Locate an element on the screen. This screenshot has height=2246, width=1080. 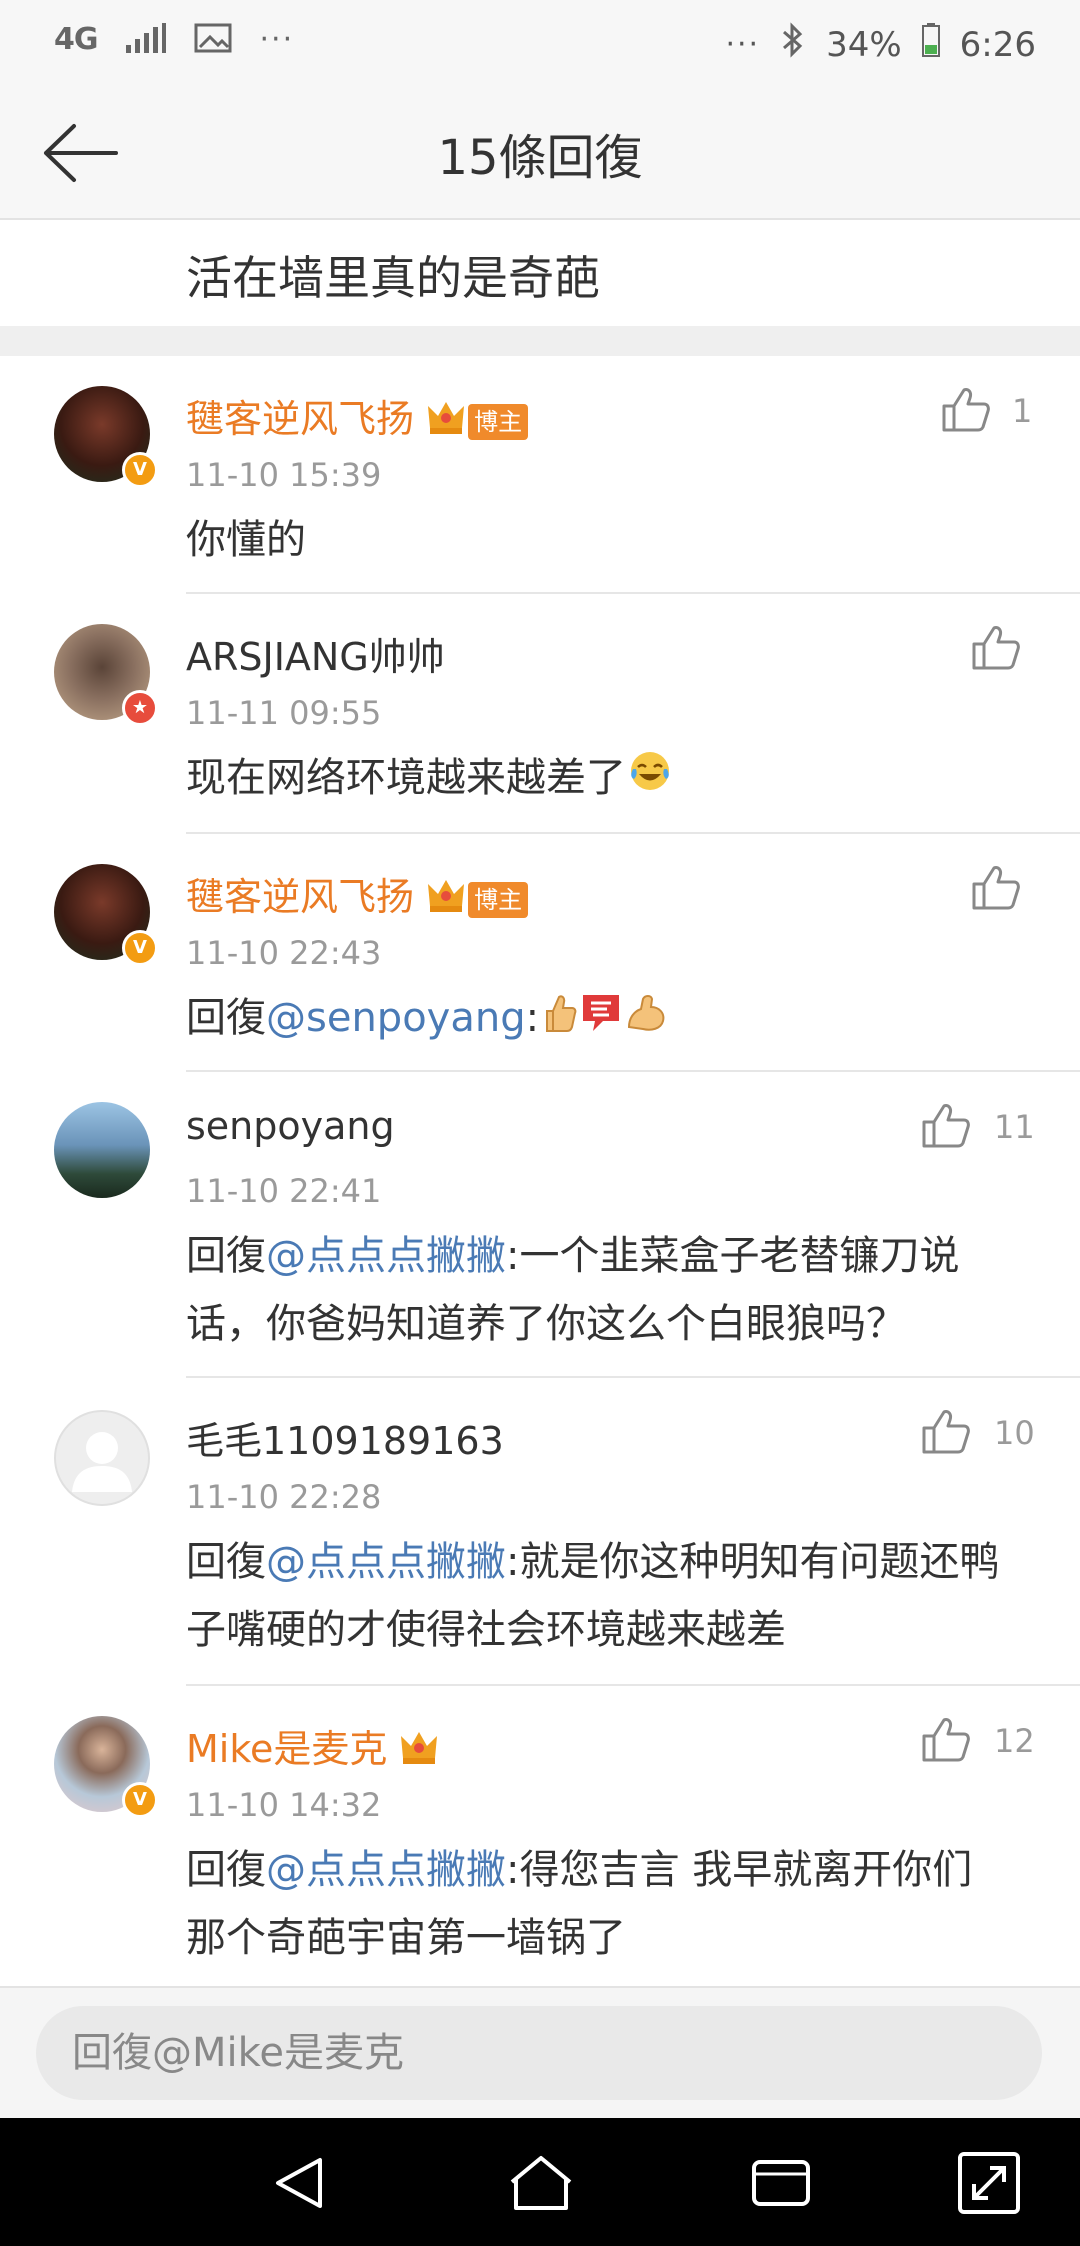
expand-icon is located at coordinates (989, 2183).